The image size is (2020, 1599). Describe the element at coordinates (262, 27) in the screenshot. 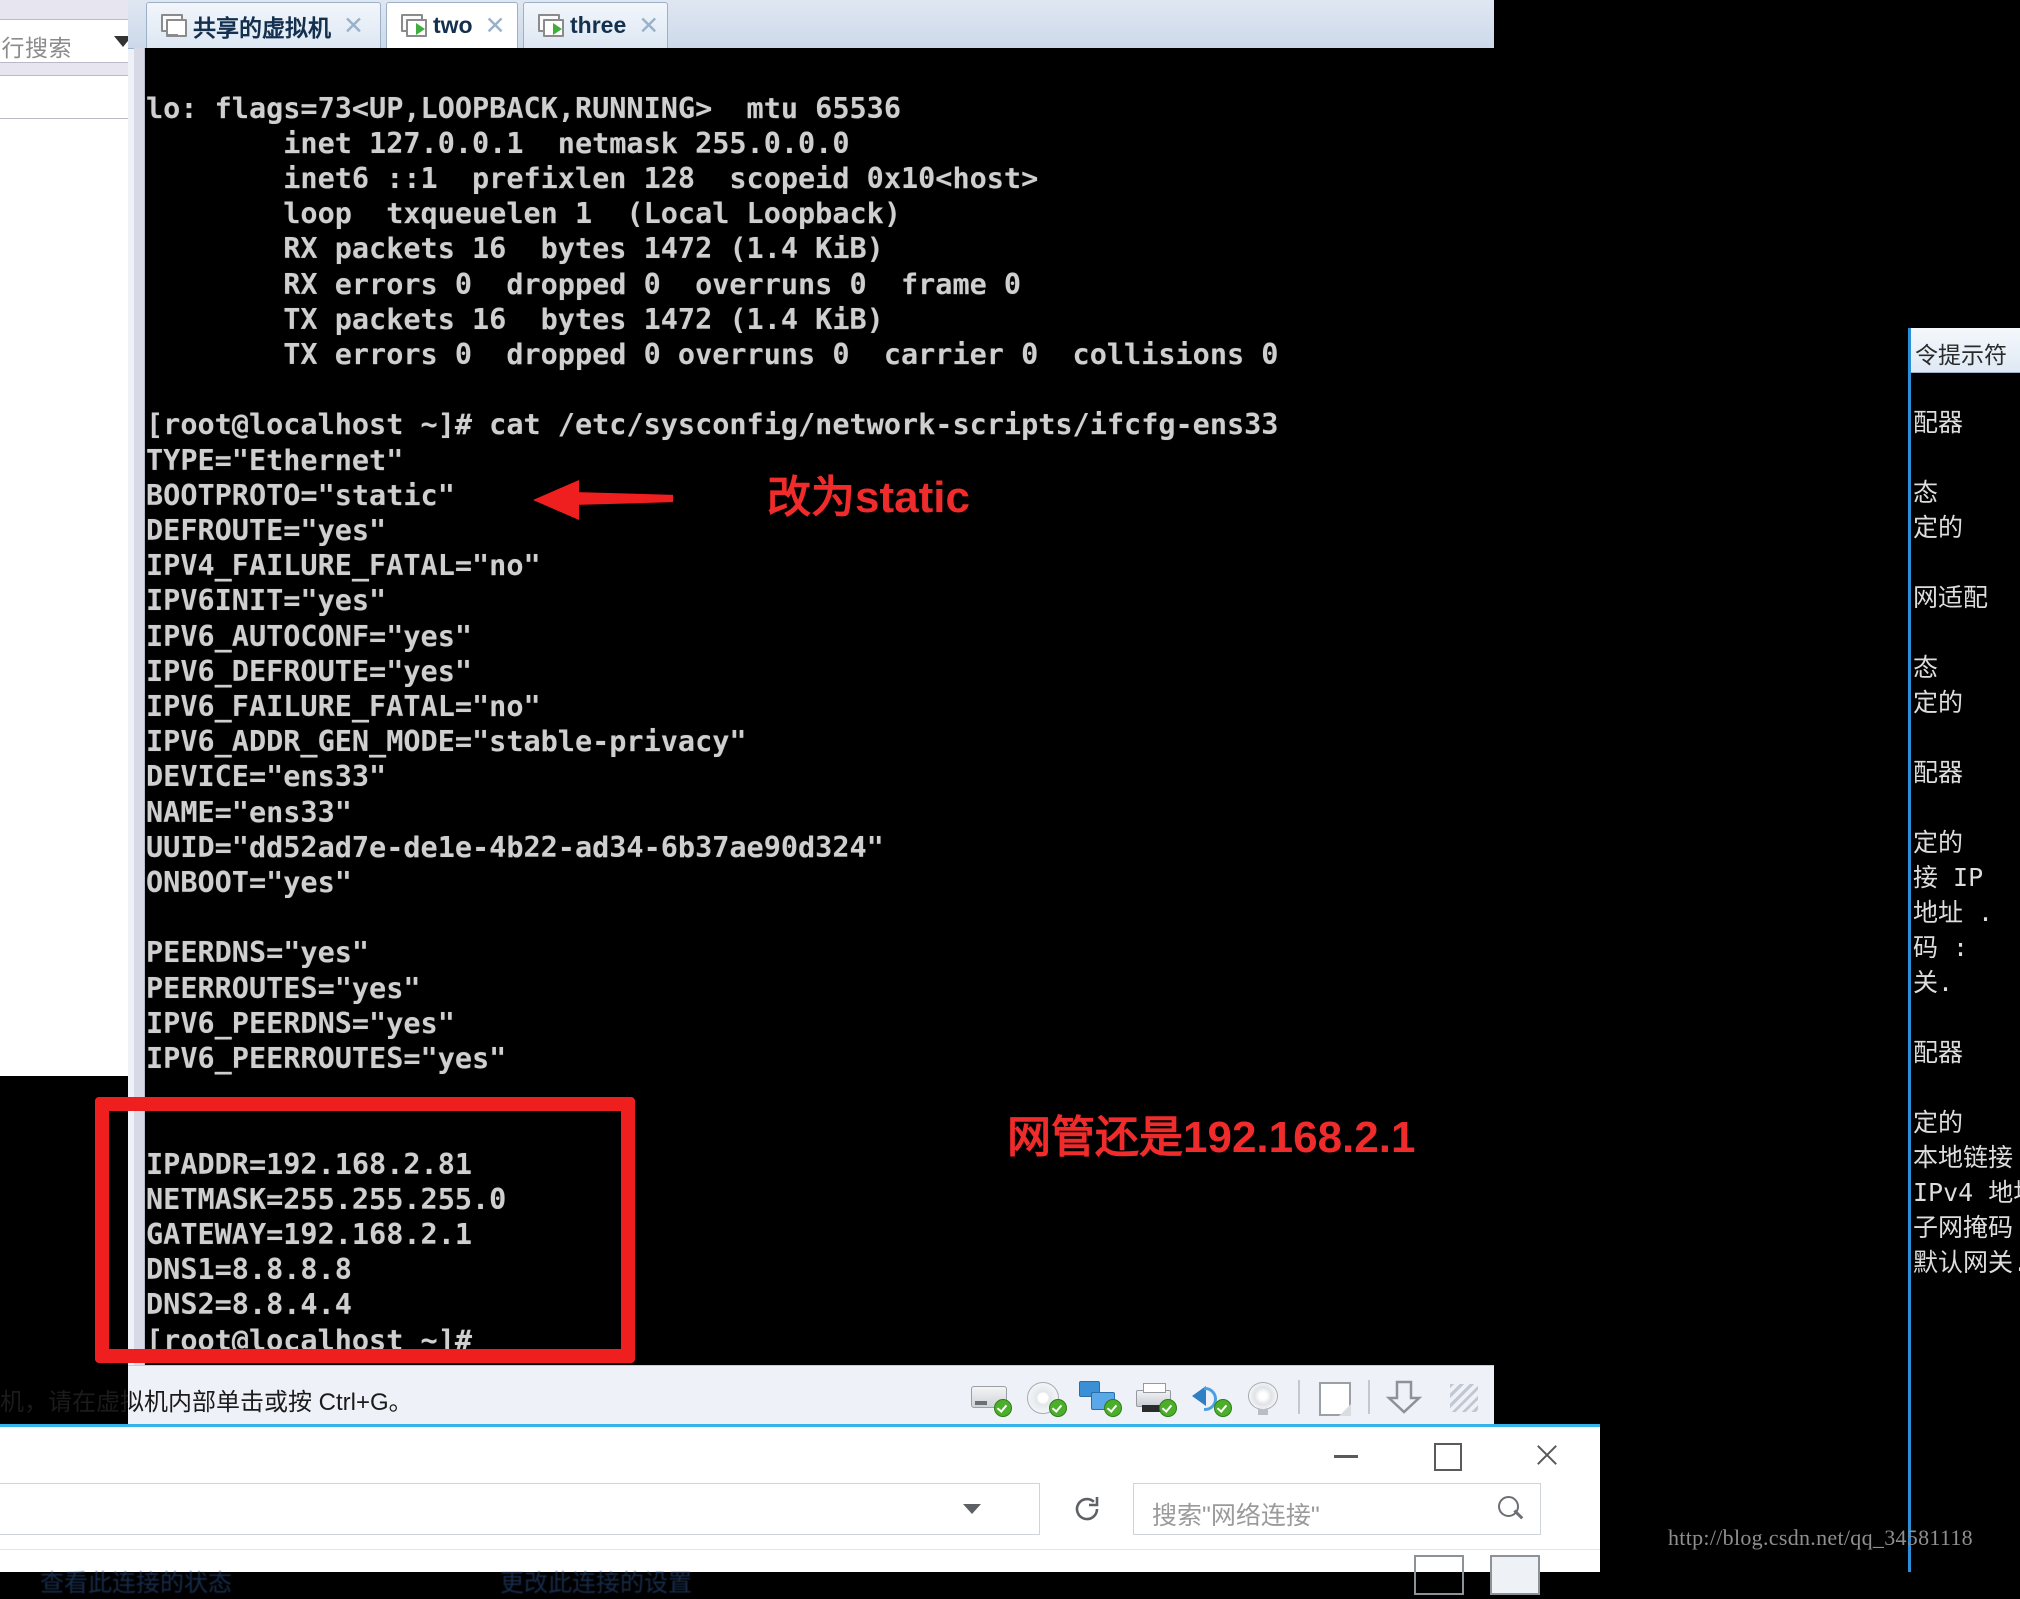

I see `tab-label: 共享的虚拟机` at that location.